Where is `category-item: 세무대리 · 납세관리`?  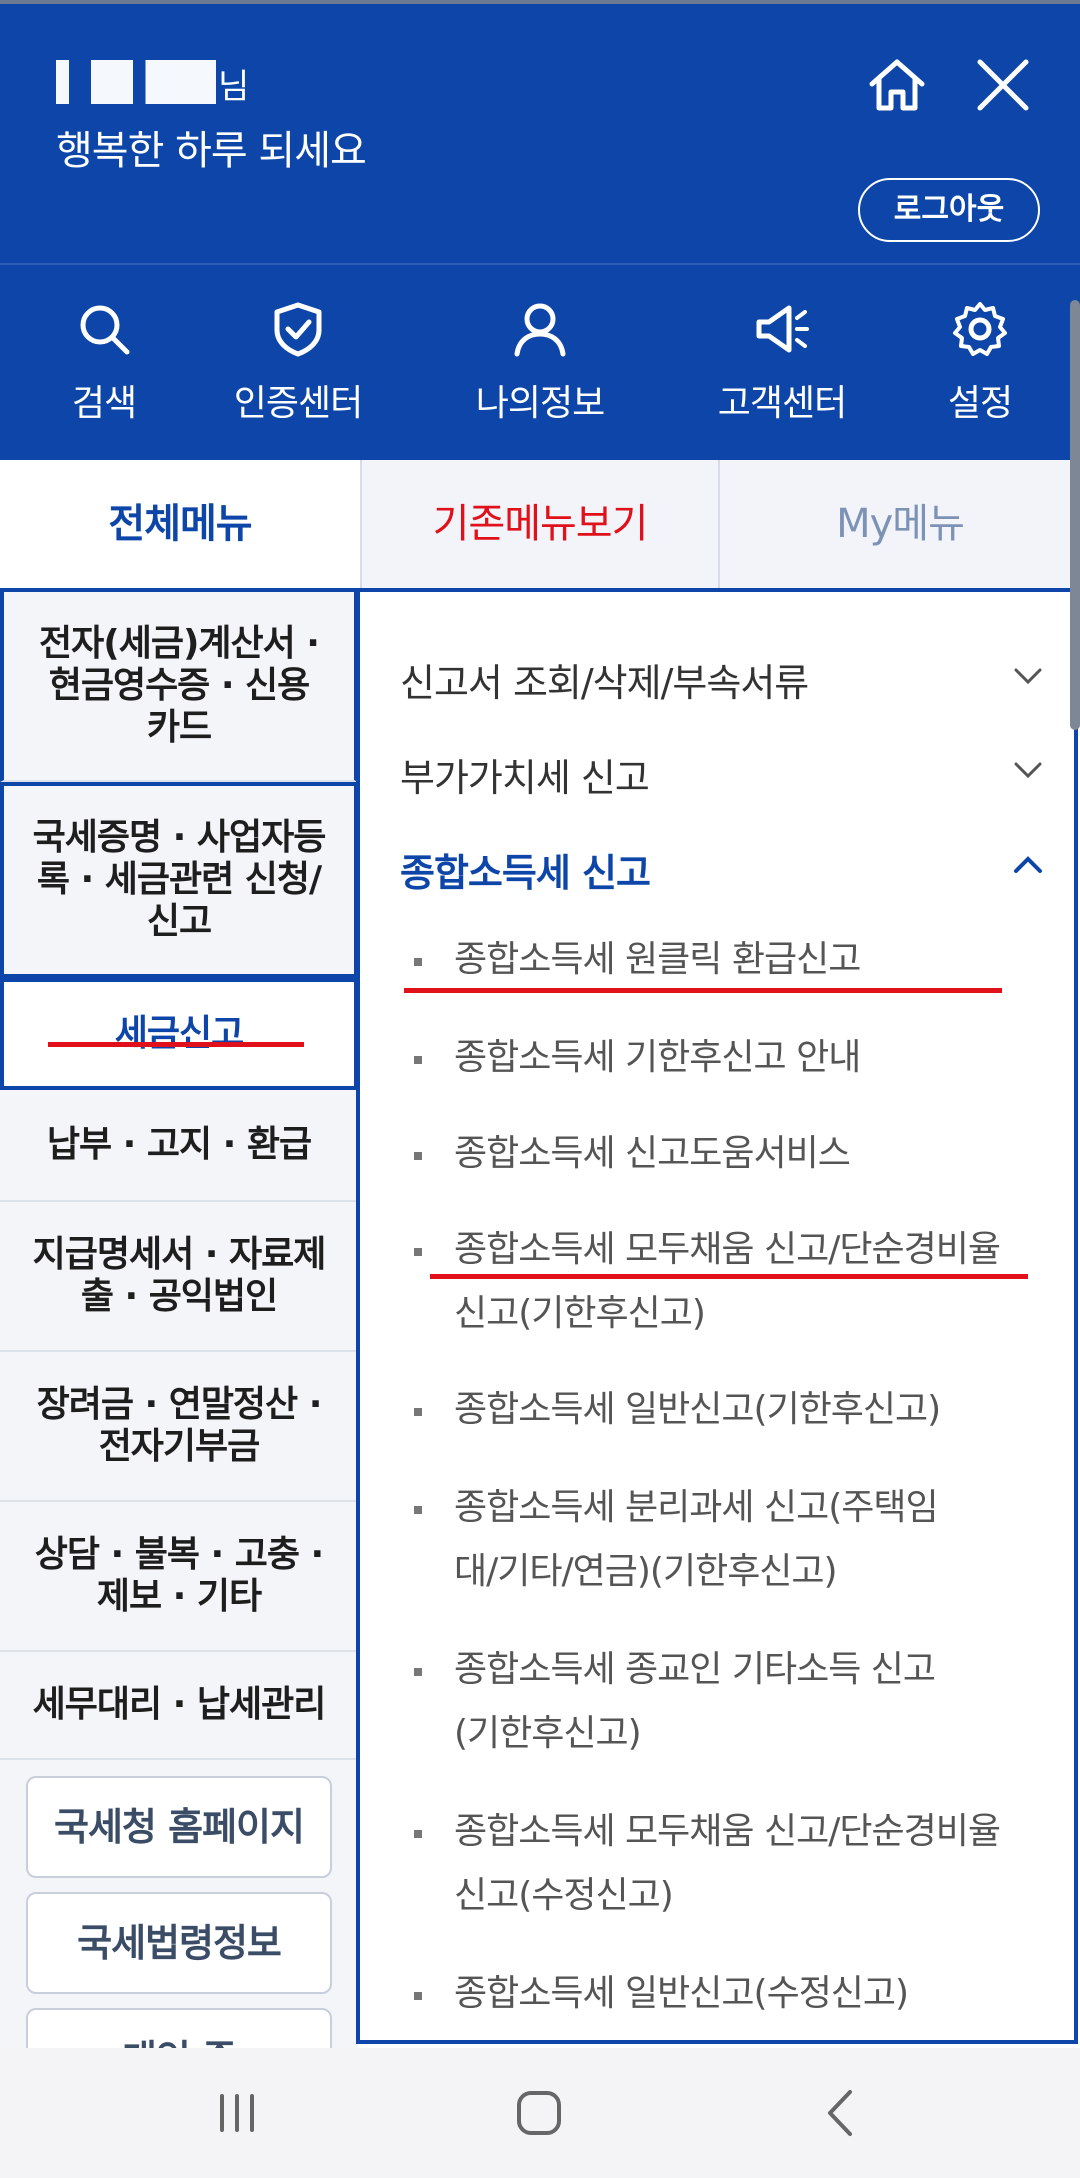 category-item: 세무대리 · 납세관리 is located at coordinates (179, 1706).